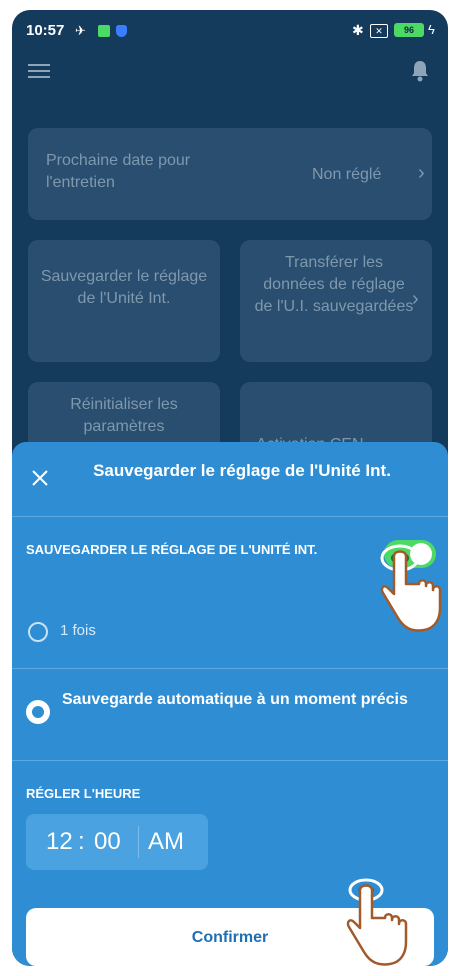 This screenshot has width=460, height=976. What do you see at coordinates (104, 31) in the screenshot?
I see `app-notification-icon` at bounding box center [104, 31].